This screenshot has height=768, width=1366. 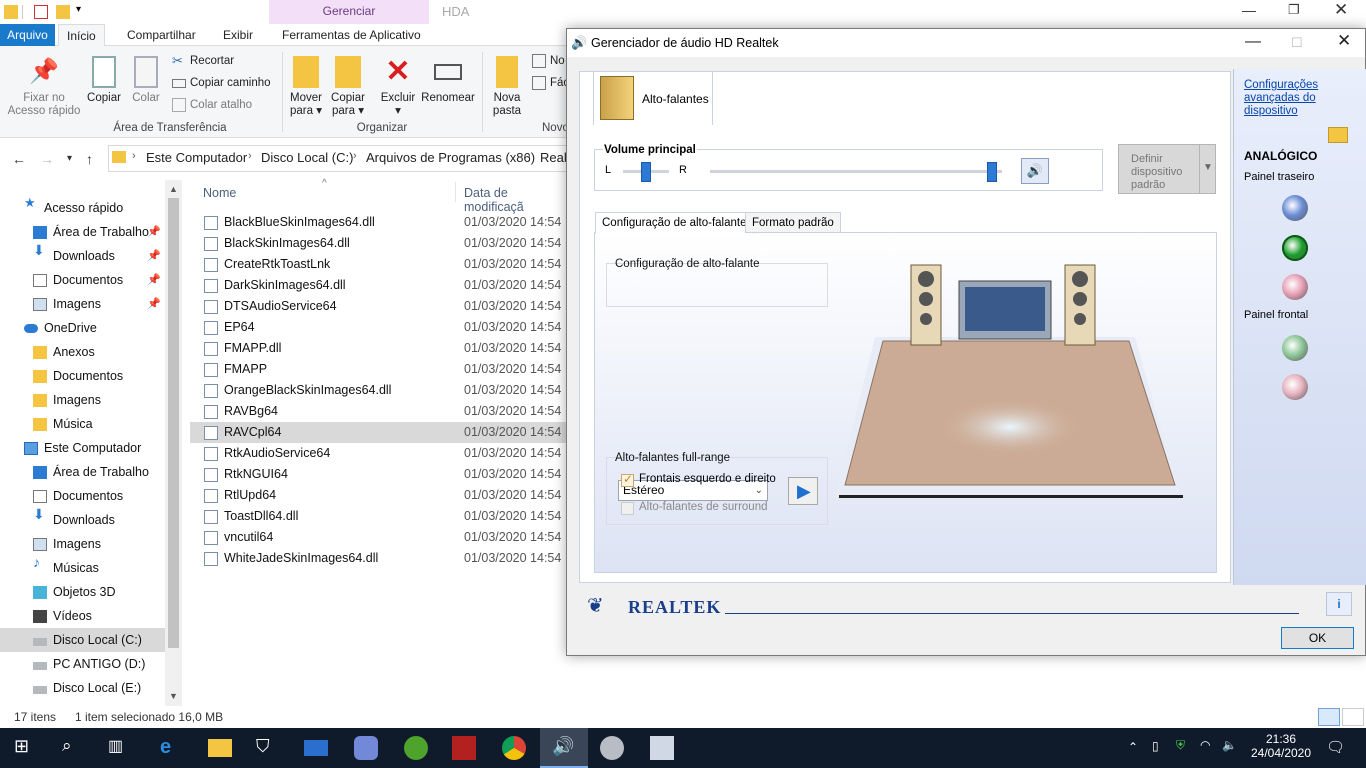 What do you see at coordinates (316, 748) in the screenshot?
I see `mail-icon` at bounding box center [316, 748].